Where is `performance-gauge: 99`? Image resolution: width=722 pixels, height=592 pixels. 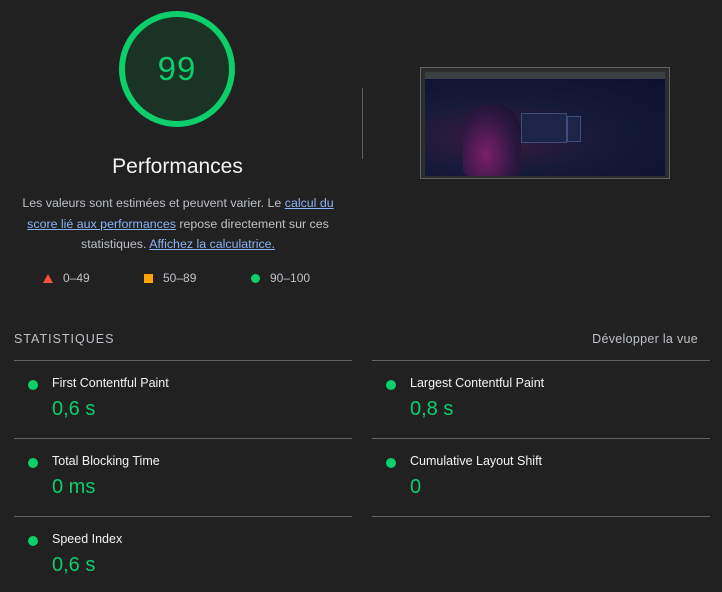 performance-gauge: 99 is located at coordinates (177, 69).